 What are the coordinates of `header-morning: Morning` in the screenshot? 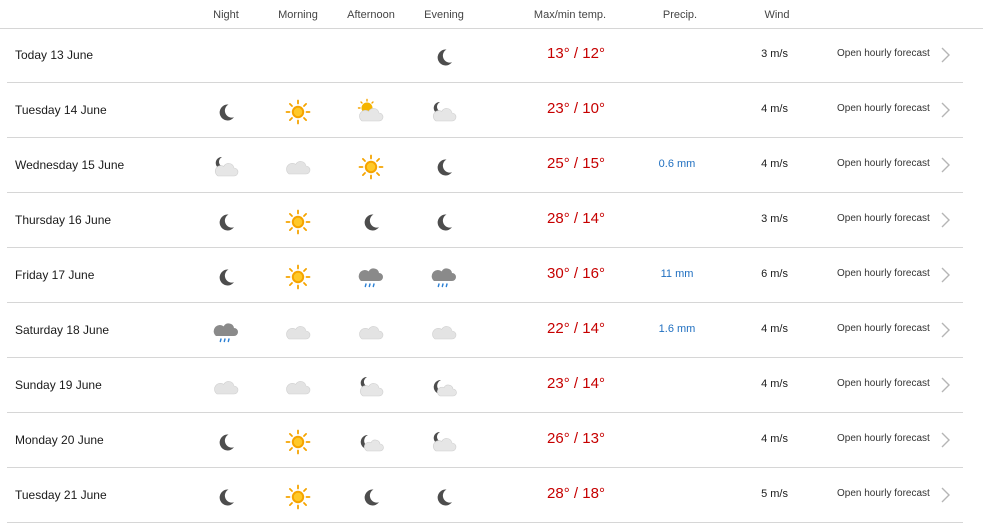 It's located at (298, 15).